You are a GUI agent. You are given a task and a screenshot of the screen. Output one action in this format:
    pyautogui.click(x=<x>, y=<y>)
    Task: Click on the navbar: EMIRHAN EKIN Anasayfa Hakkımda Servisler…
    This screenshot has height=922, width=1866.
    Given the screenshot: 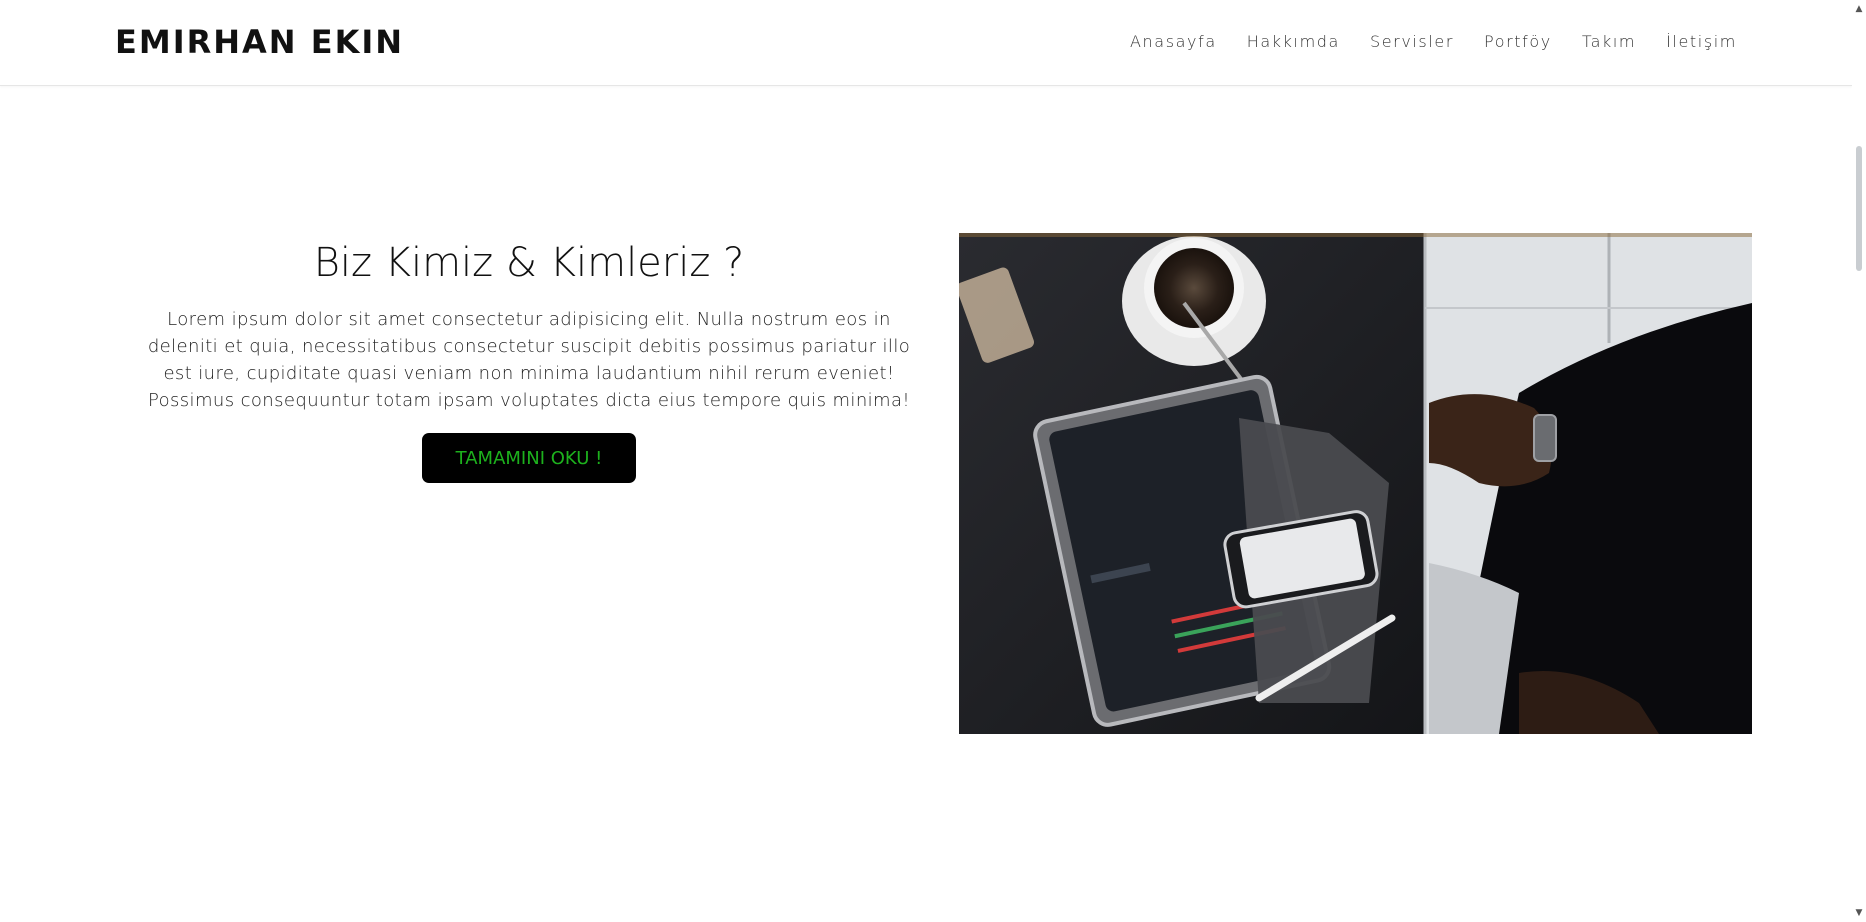 What is the action you would take?
    pyautogui.click(x=926, y=43)
    